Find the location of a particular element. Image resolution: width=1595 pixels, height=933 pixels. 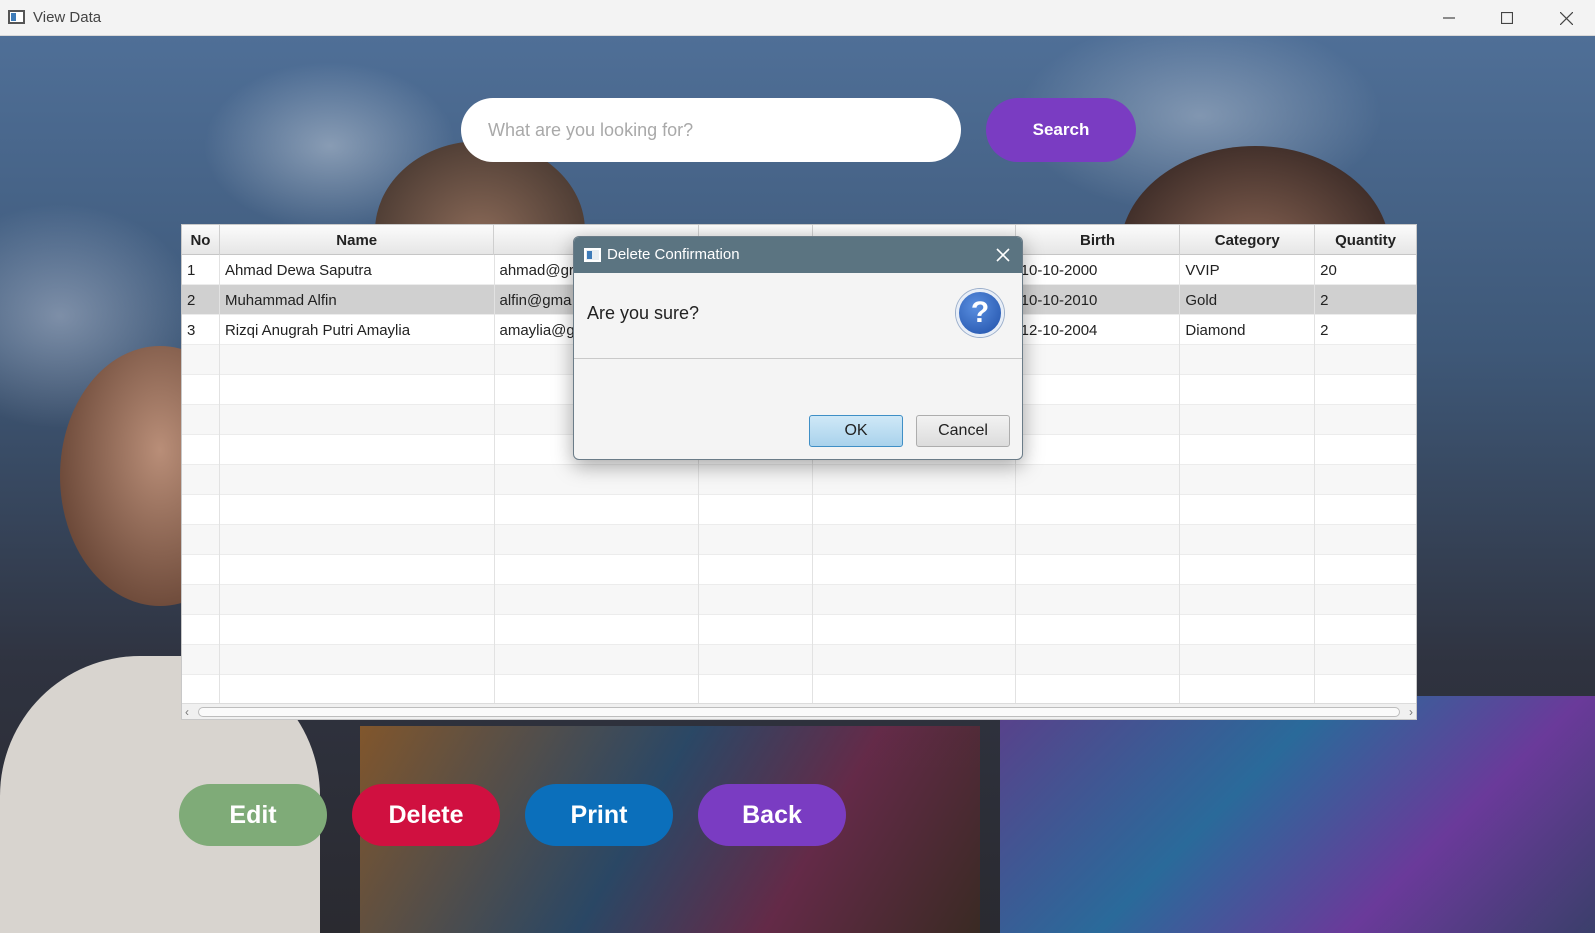

scroll-right-arrow-icon: › is located at coordinates (1411, 712).